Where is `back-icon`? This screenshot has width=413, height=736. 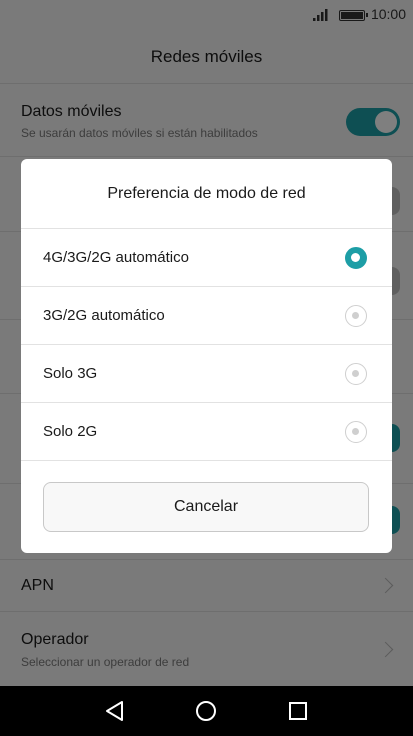 back-icon is located at coordinates (115, 711).